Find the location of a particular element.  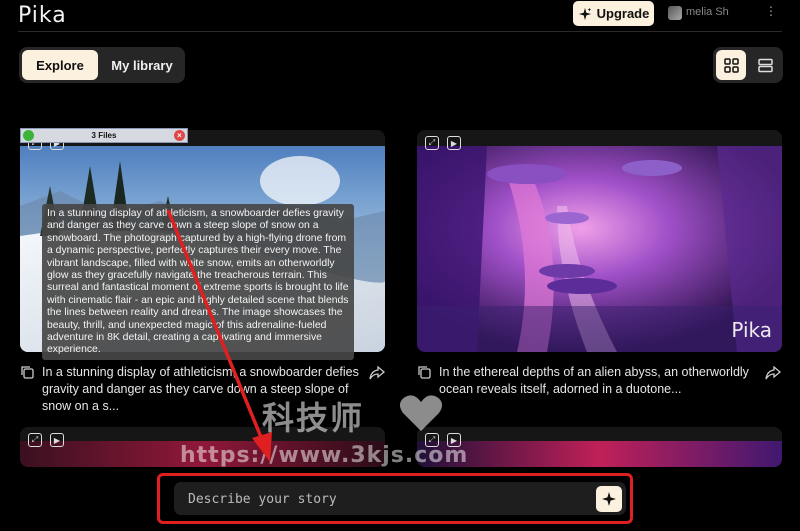

site-watermark-text: 科技师 is located at coordinates (313, 418).